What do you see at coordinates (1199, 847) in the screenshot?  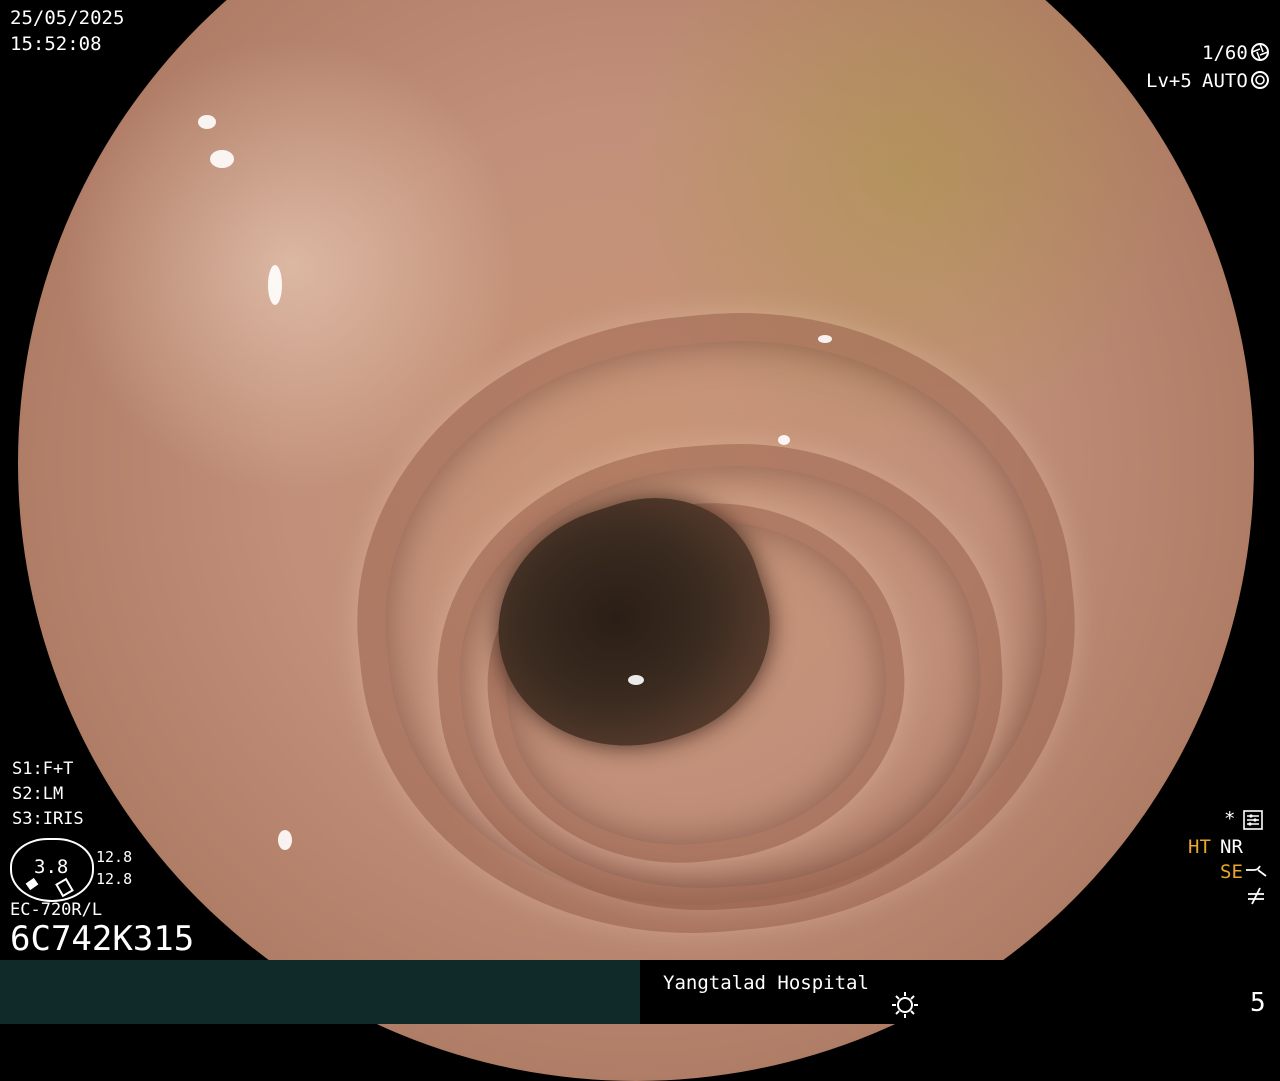 I see `ht-label: HT` at bounding box center [1199, 847].